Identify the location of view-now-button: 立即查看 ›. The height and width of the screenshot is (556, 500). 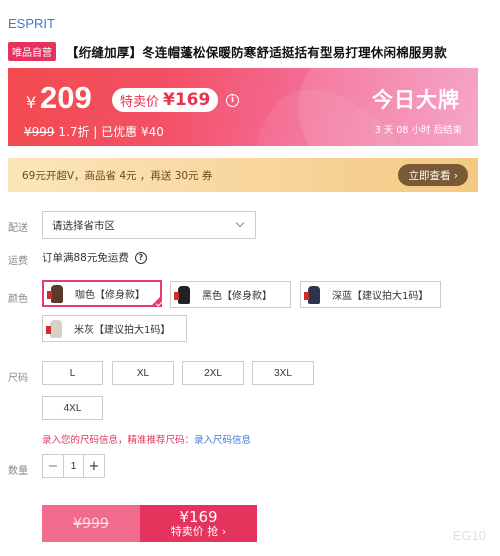
(433, 175).